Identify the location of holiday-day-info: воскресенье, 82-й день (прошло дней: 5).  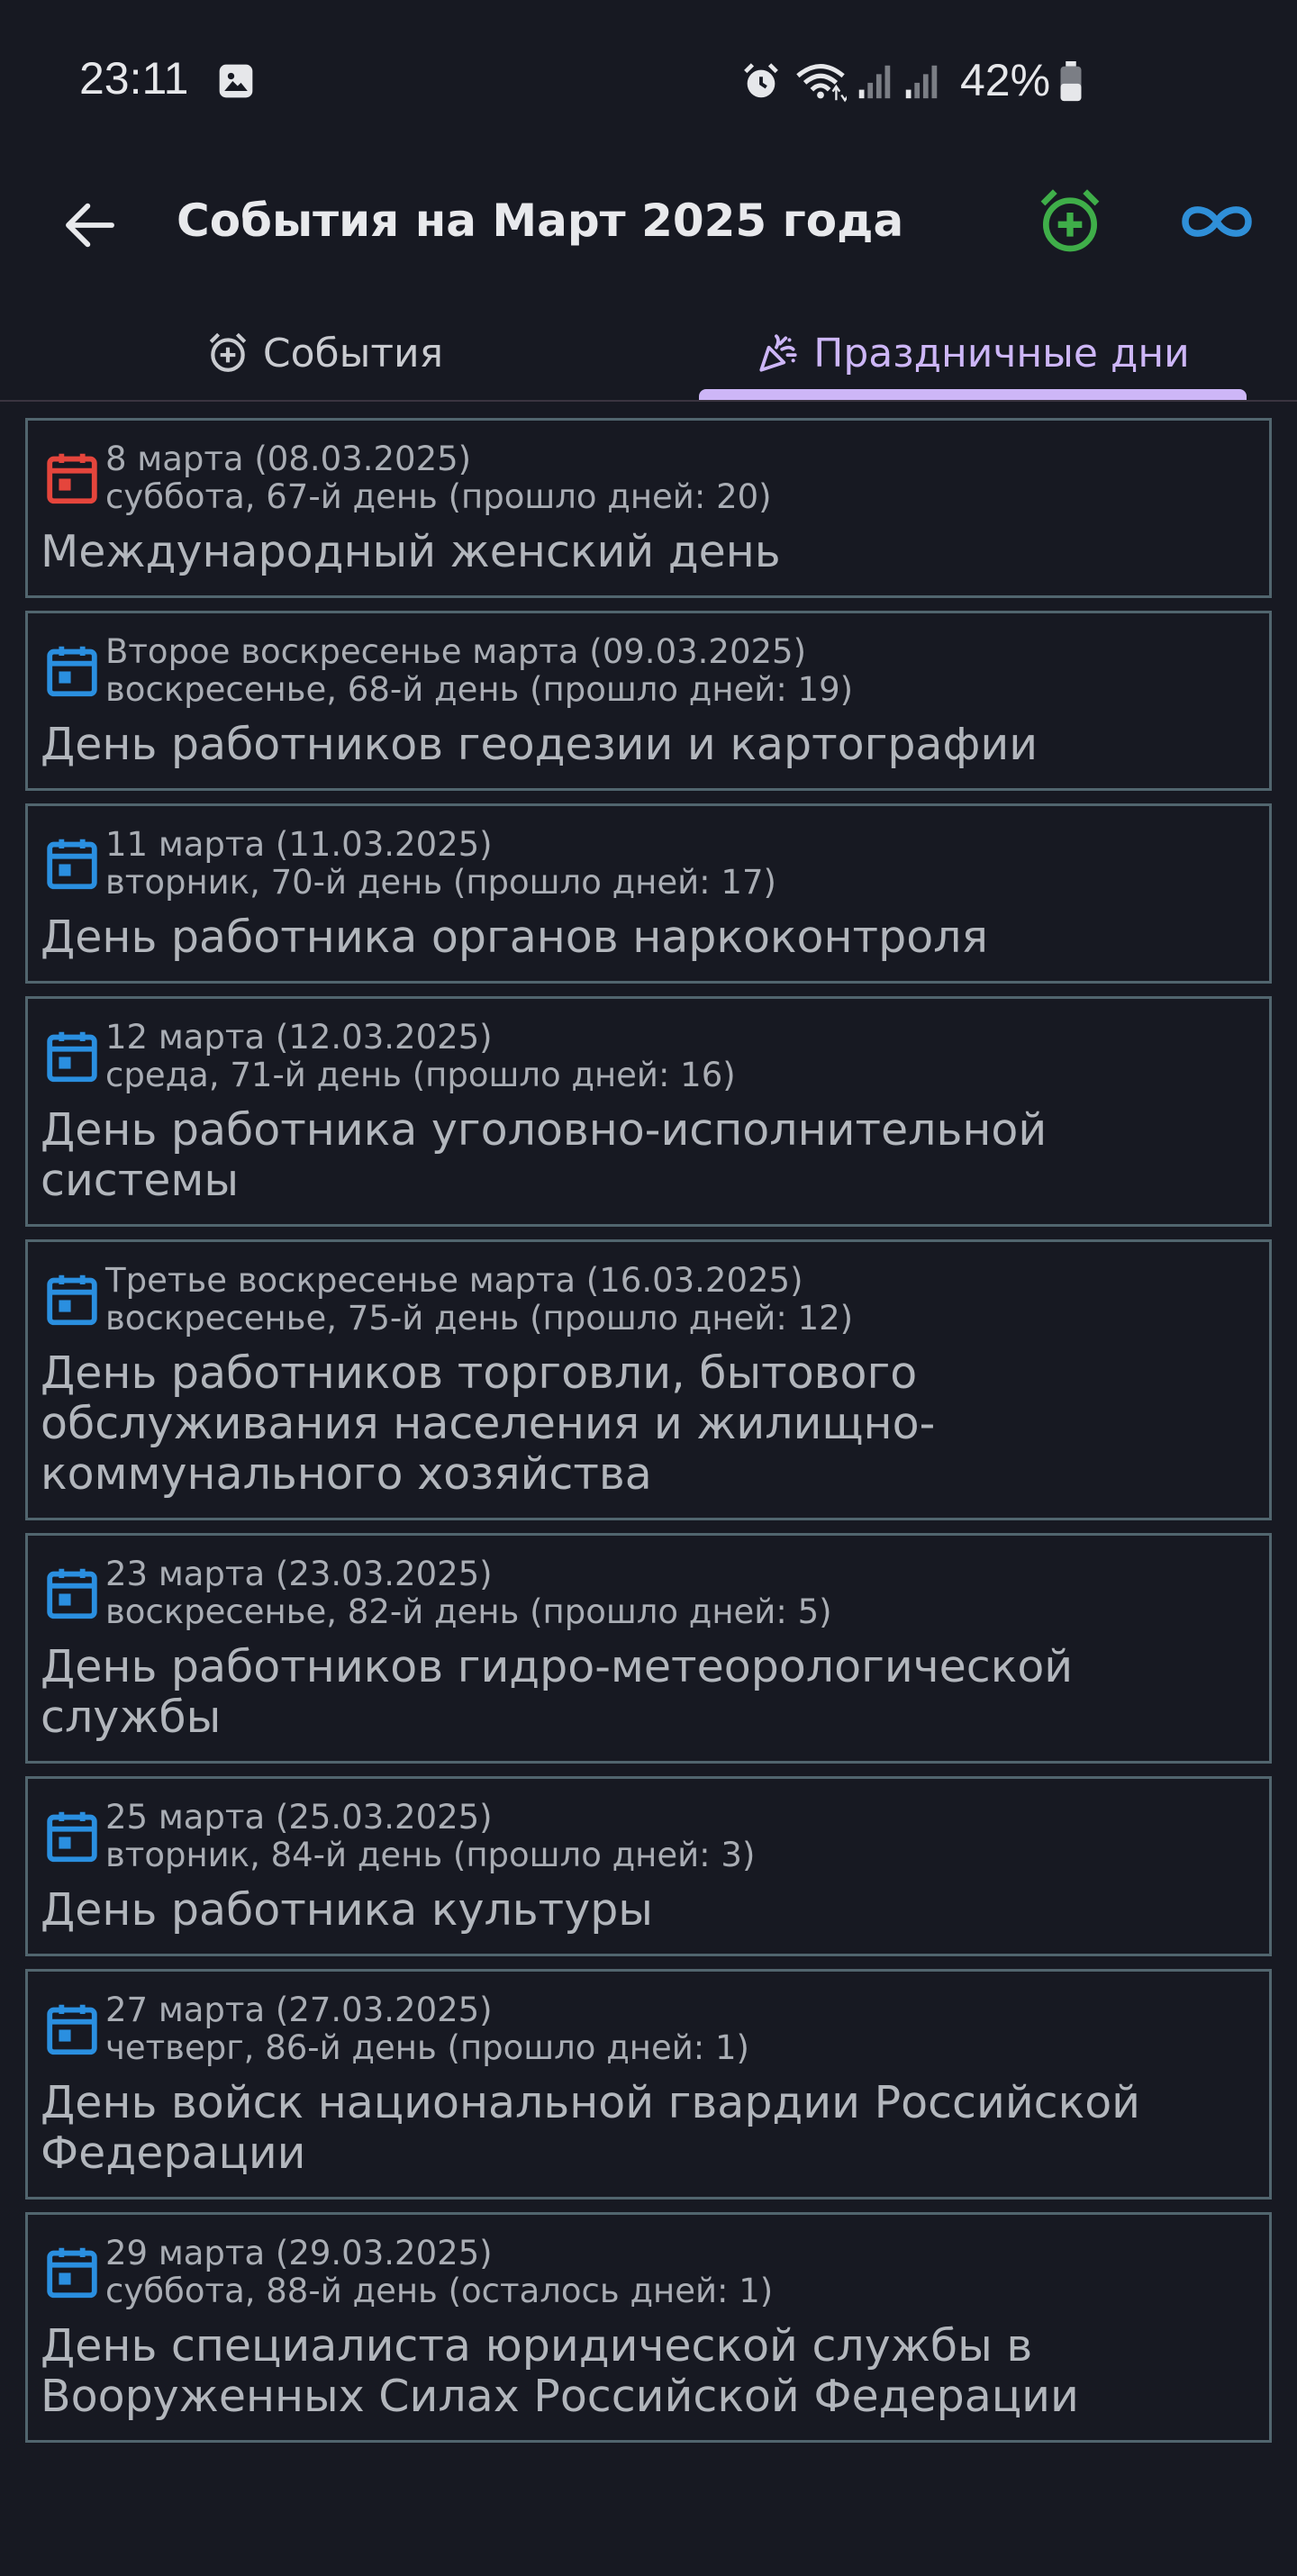
(469, 1611).